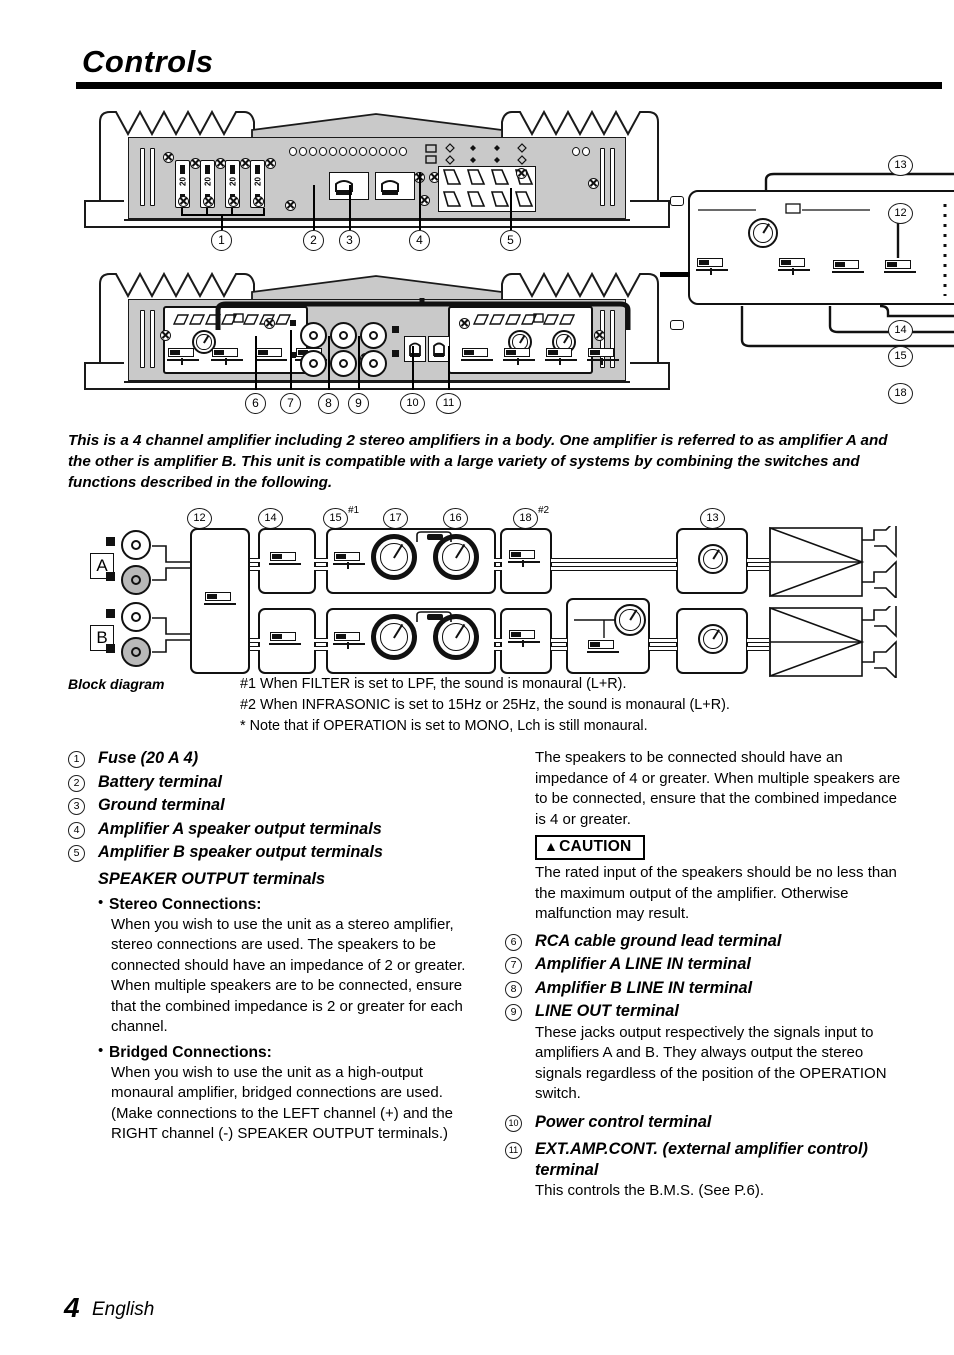  I want to click on amp-base-rail-bottom, so click(377, 385).